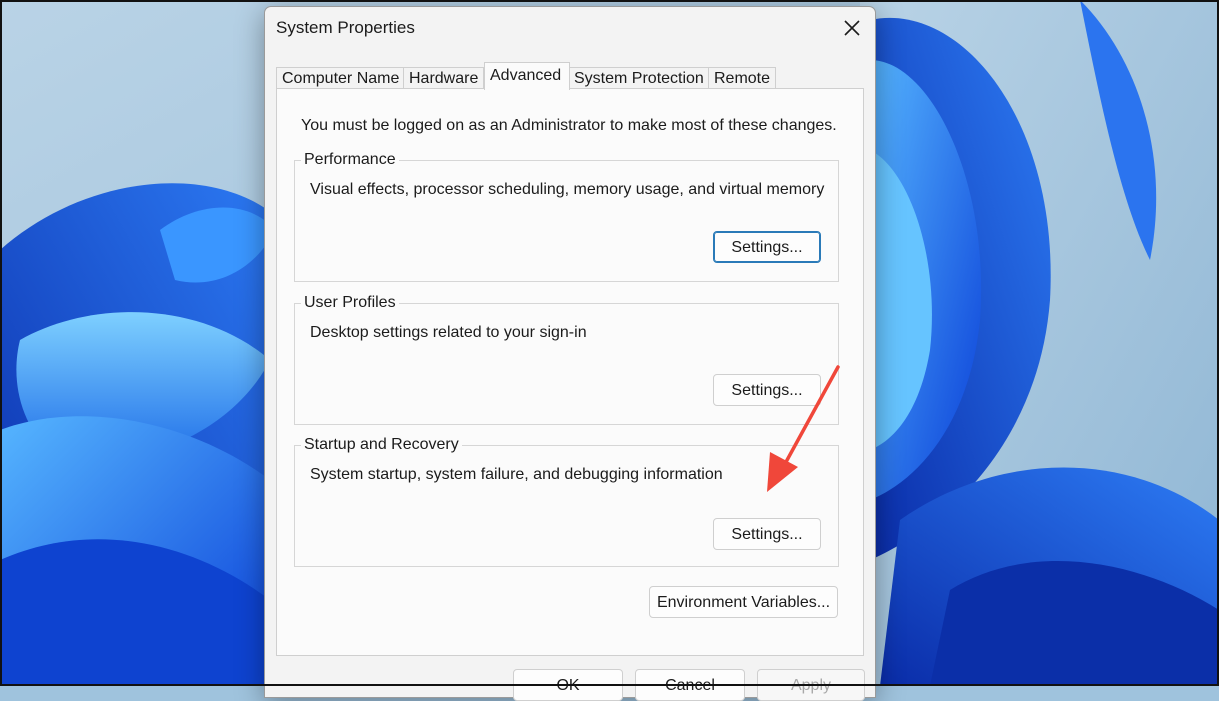 This screenshot has width=1219, height=701. Describe the element at coordinates (443, 78) in the screenshot. I see `tab-hardware: Hardware` at that location.